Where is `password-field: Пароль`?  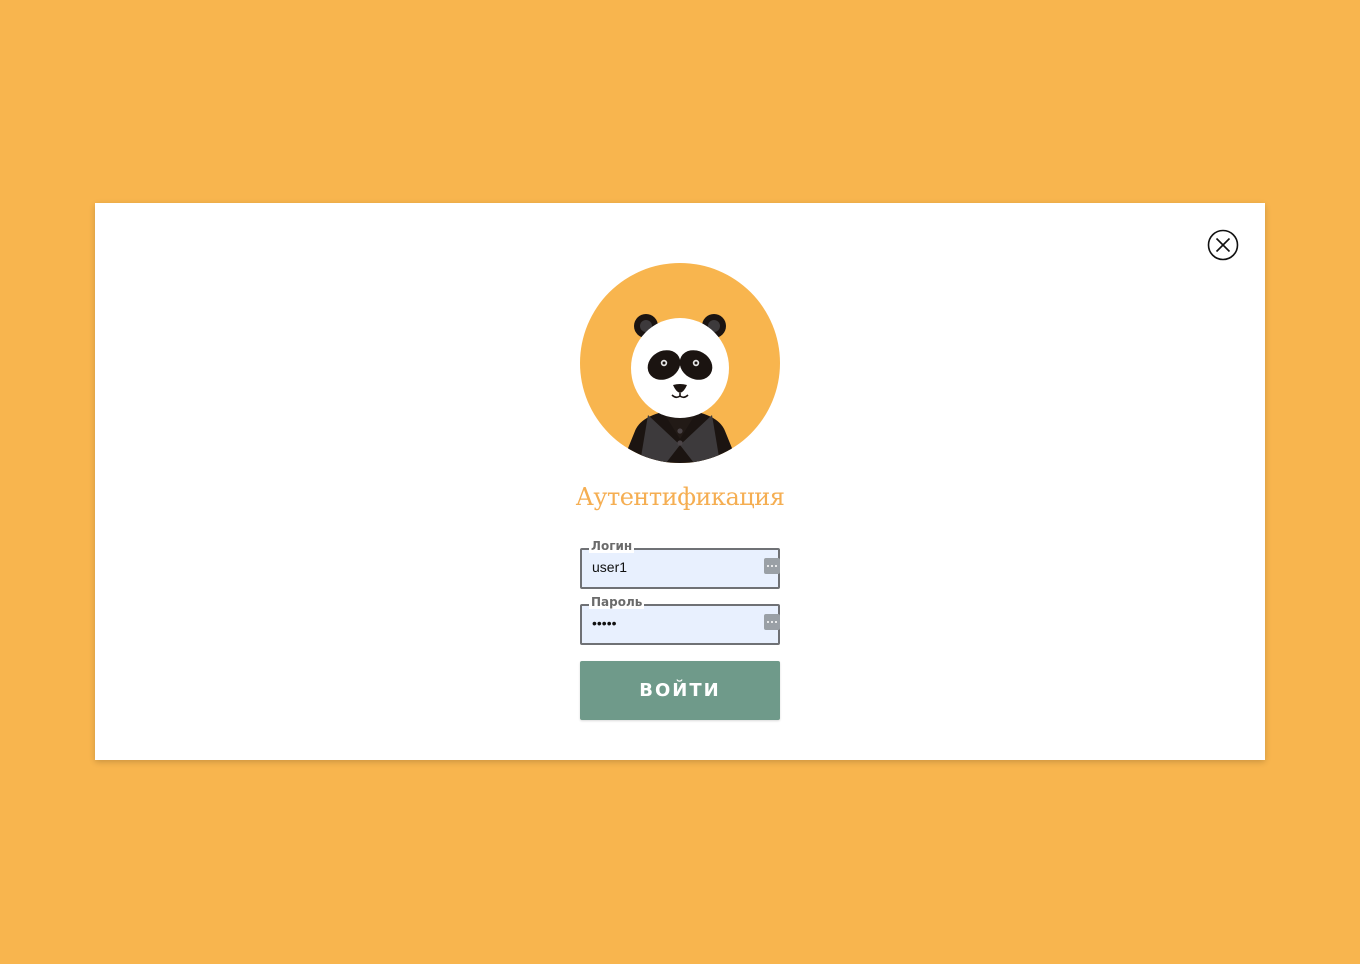 password-field: Пароль is located at coordinates (680, 620).